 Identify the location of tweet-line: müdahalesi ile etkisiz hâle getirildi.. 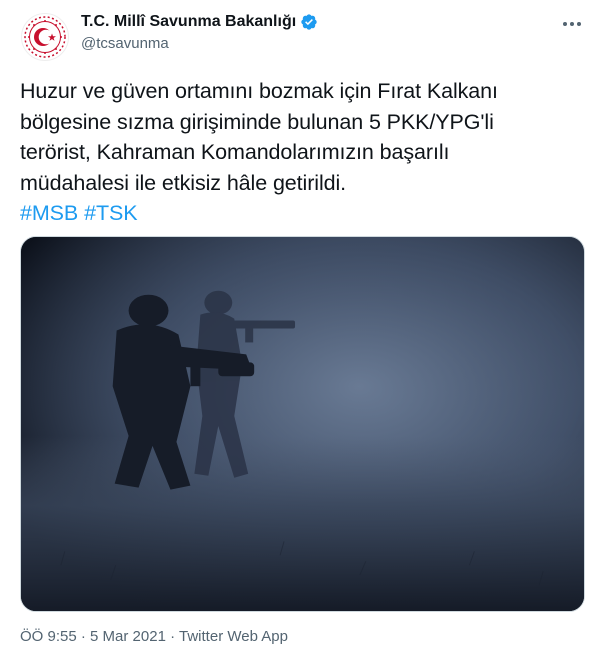
(183, 182).